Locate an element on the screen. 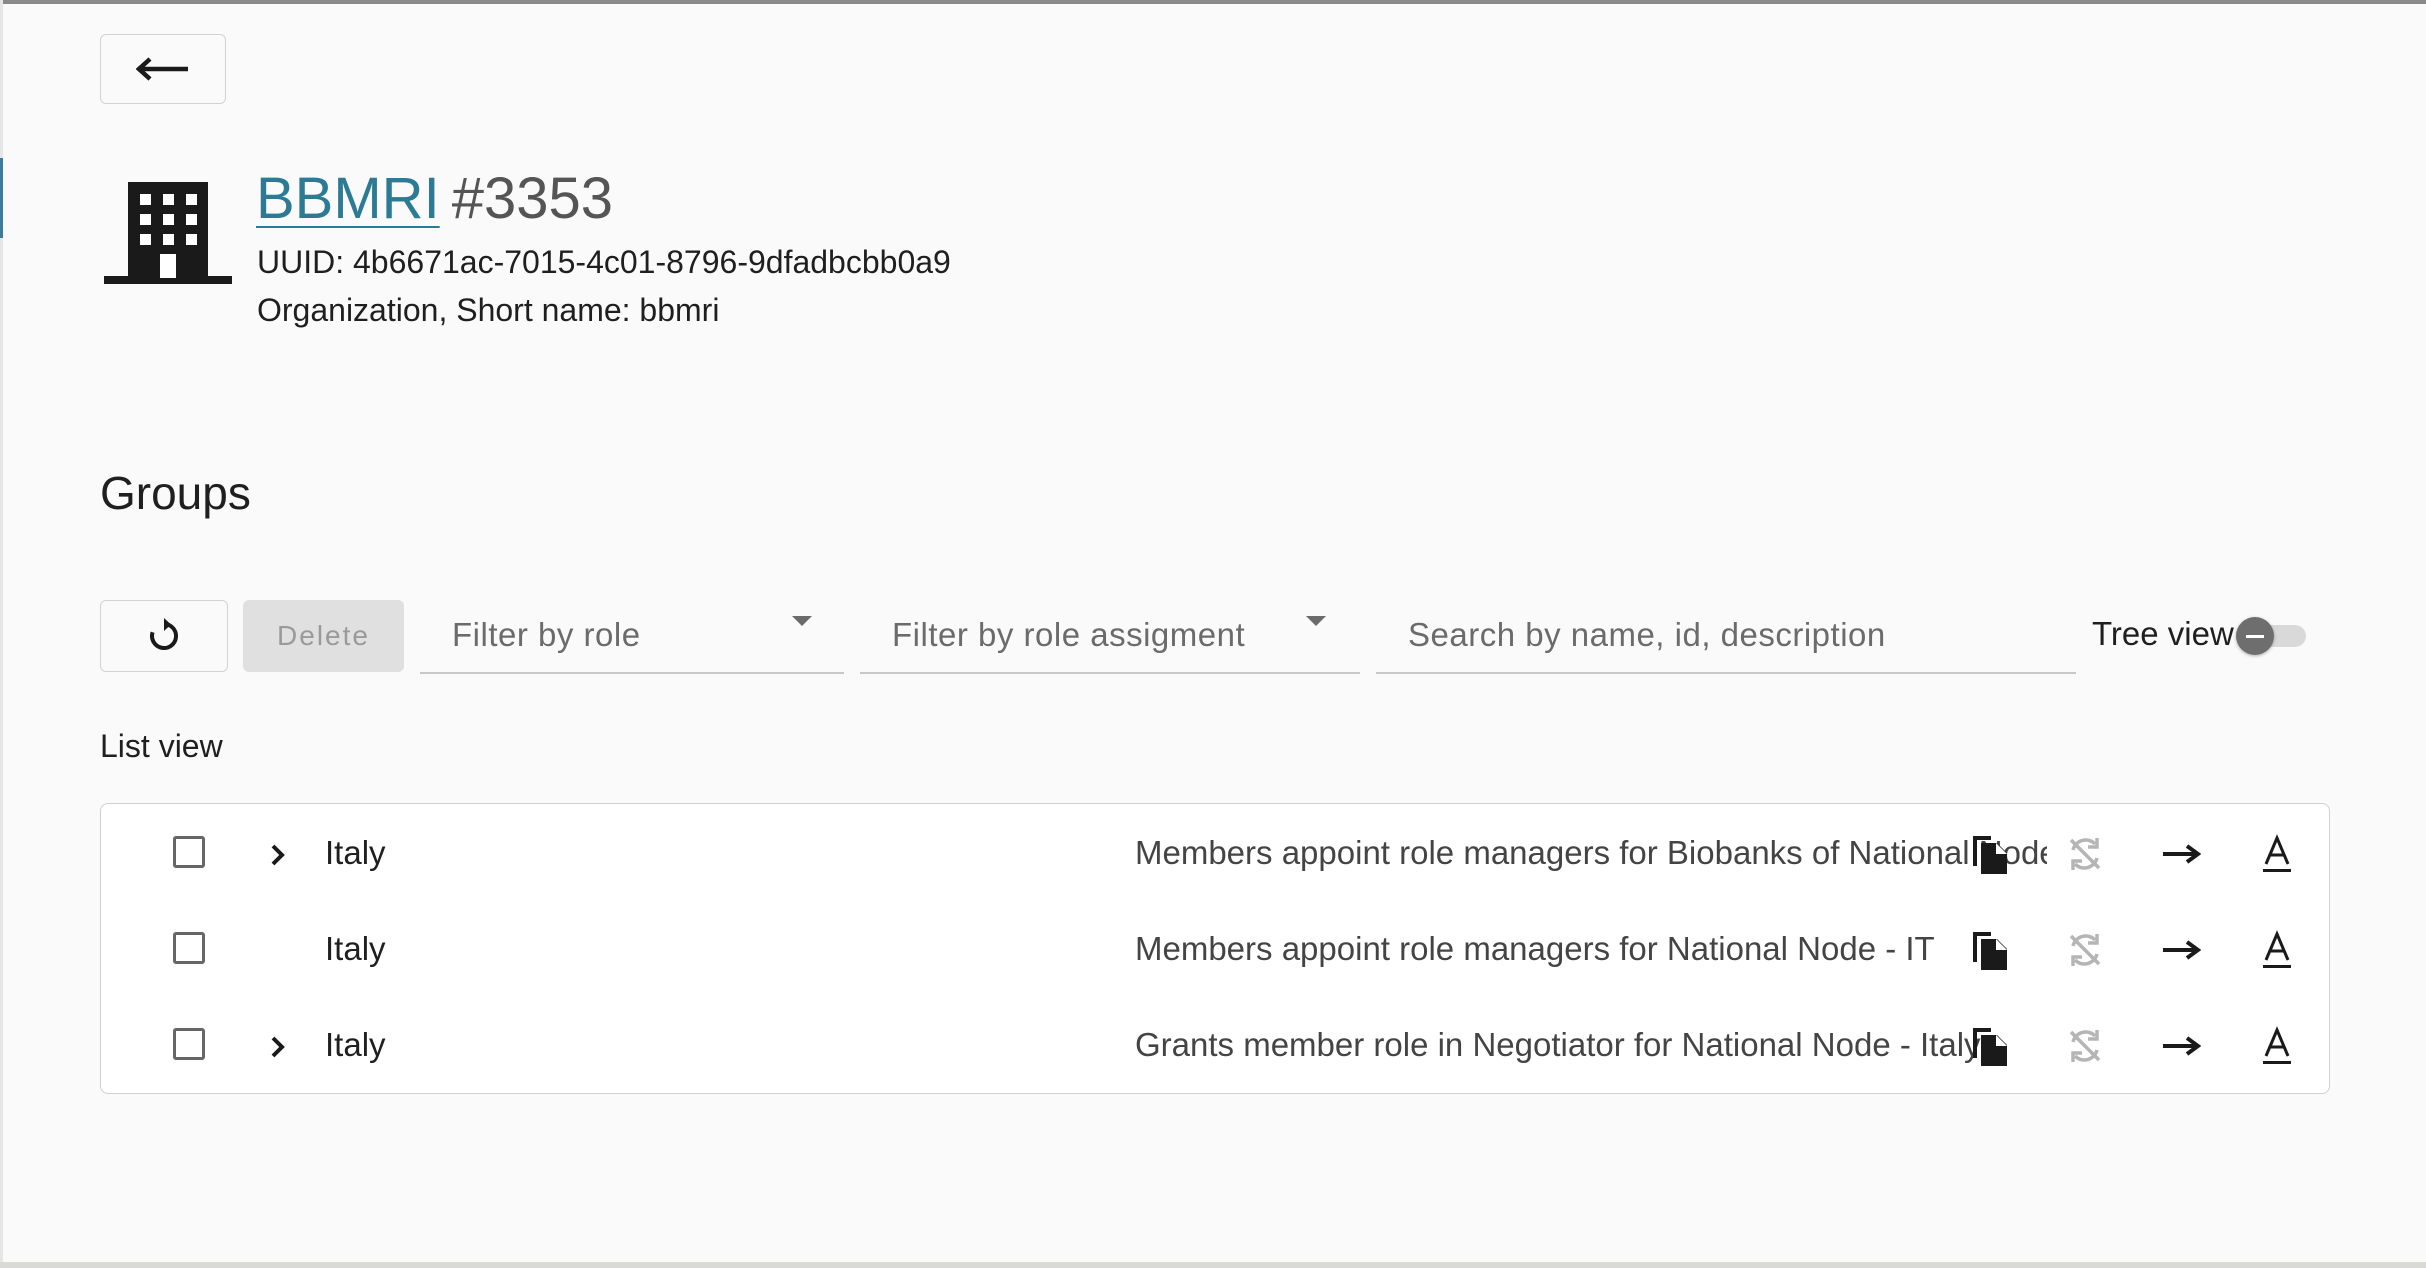 Image resolution: width=2426 pixels, height=1268 pixels. organization-link: BBMRI is located at coordinates (348, 198).